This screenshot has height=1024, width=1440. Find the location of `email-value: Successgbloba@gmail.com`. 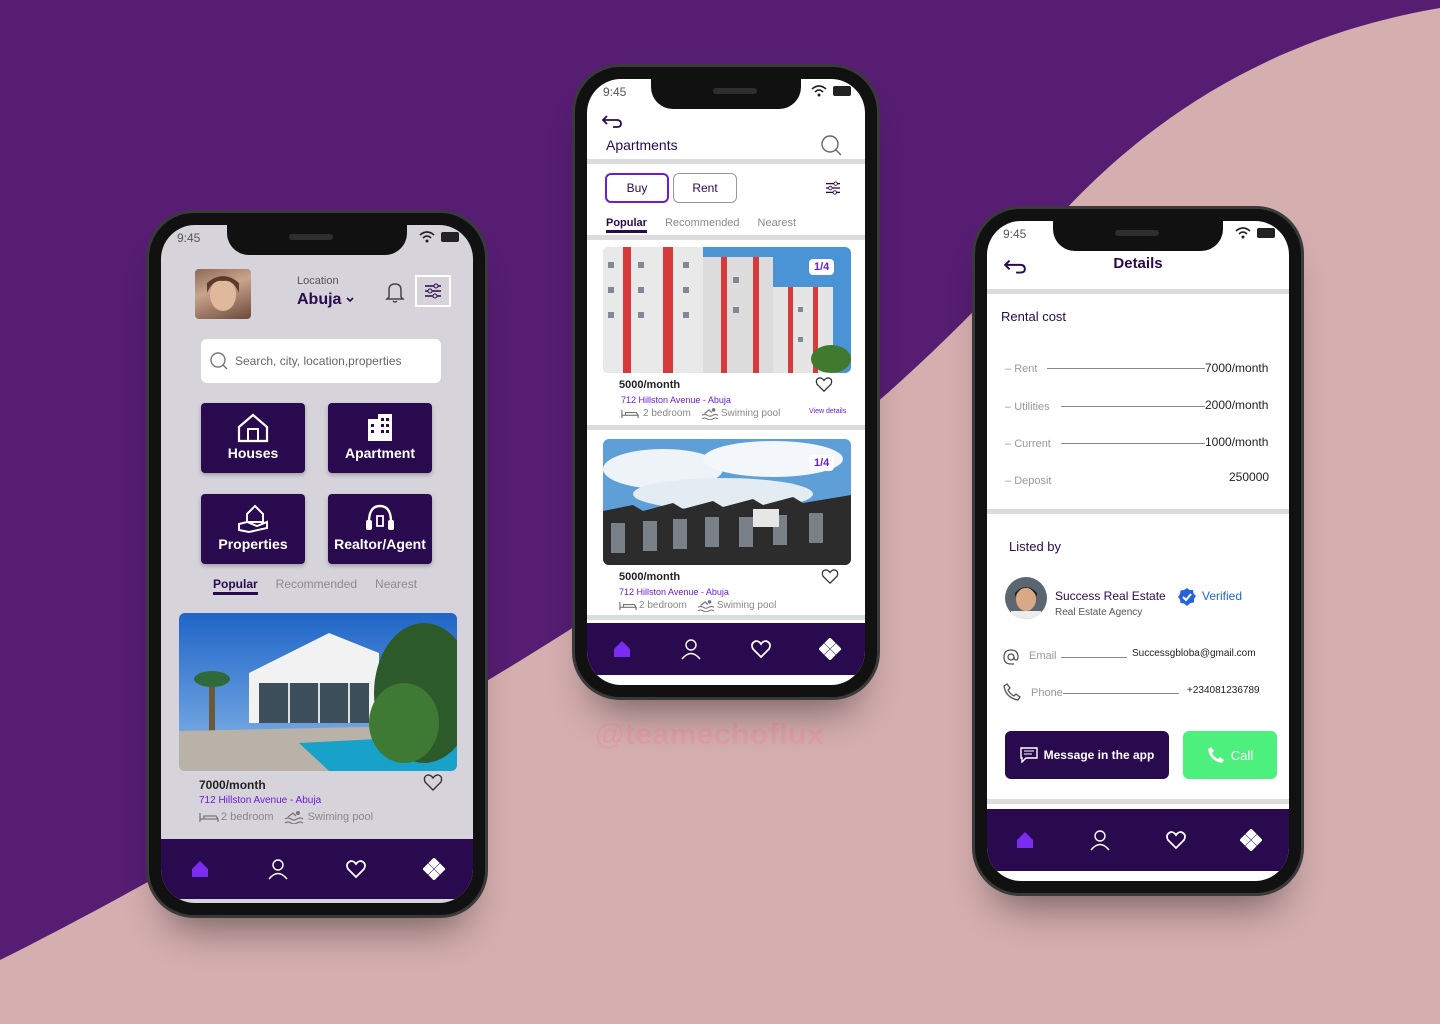

email-value: Successgbloba@gmail.com is located at coordinates (1194, 653).